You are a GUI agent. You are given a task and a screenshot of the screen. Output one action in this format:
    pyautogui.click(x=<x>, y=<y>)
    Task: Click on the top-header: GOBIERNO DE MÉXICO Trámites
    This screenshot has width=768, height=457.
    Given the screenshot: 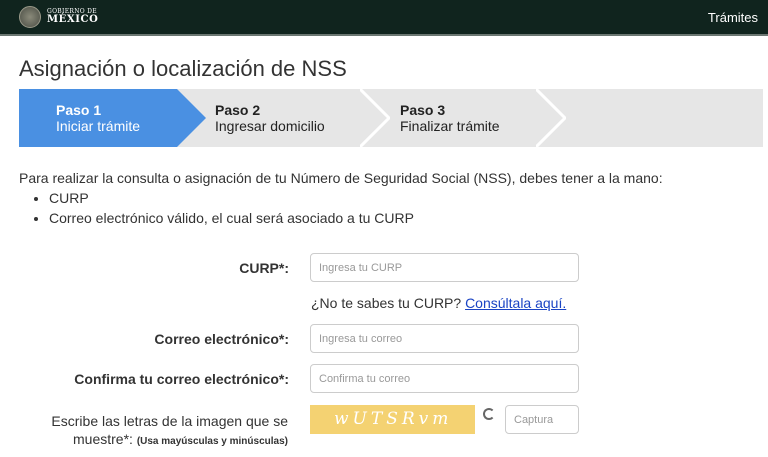 What is the action you would take?
    pyautogui.click(x=384, y=18)
    